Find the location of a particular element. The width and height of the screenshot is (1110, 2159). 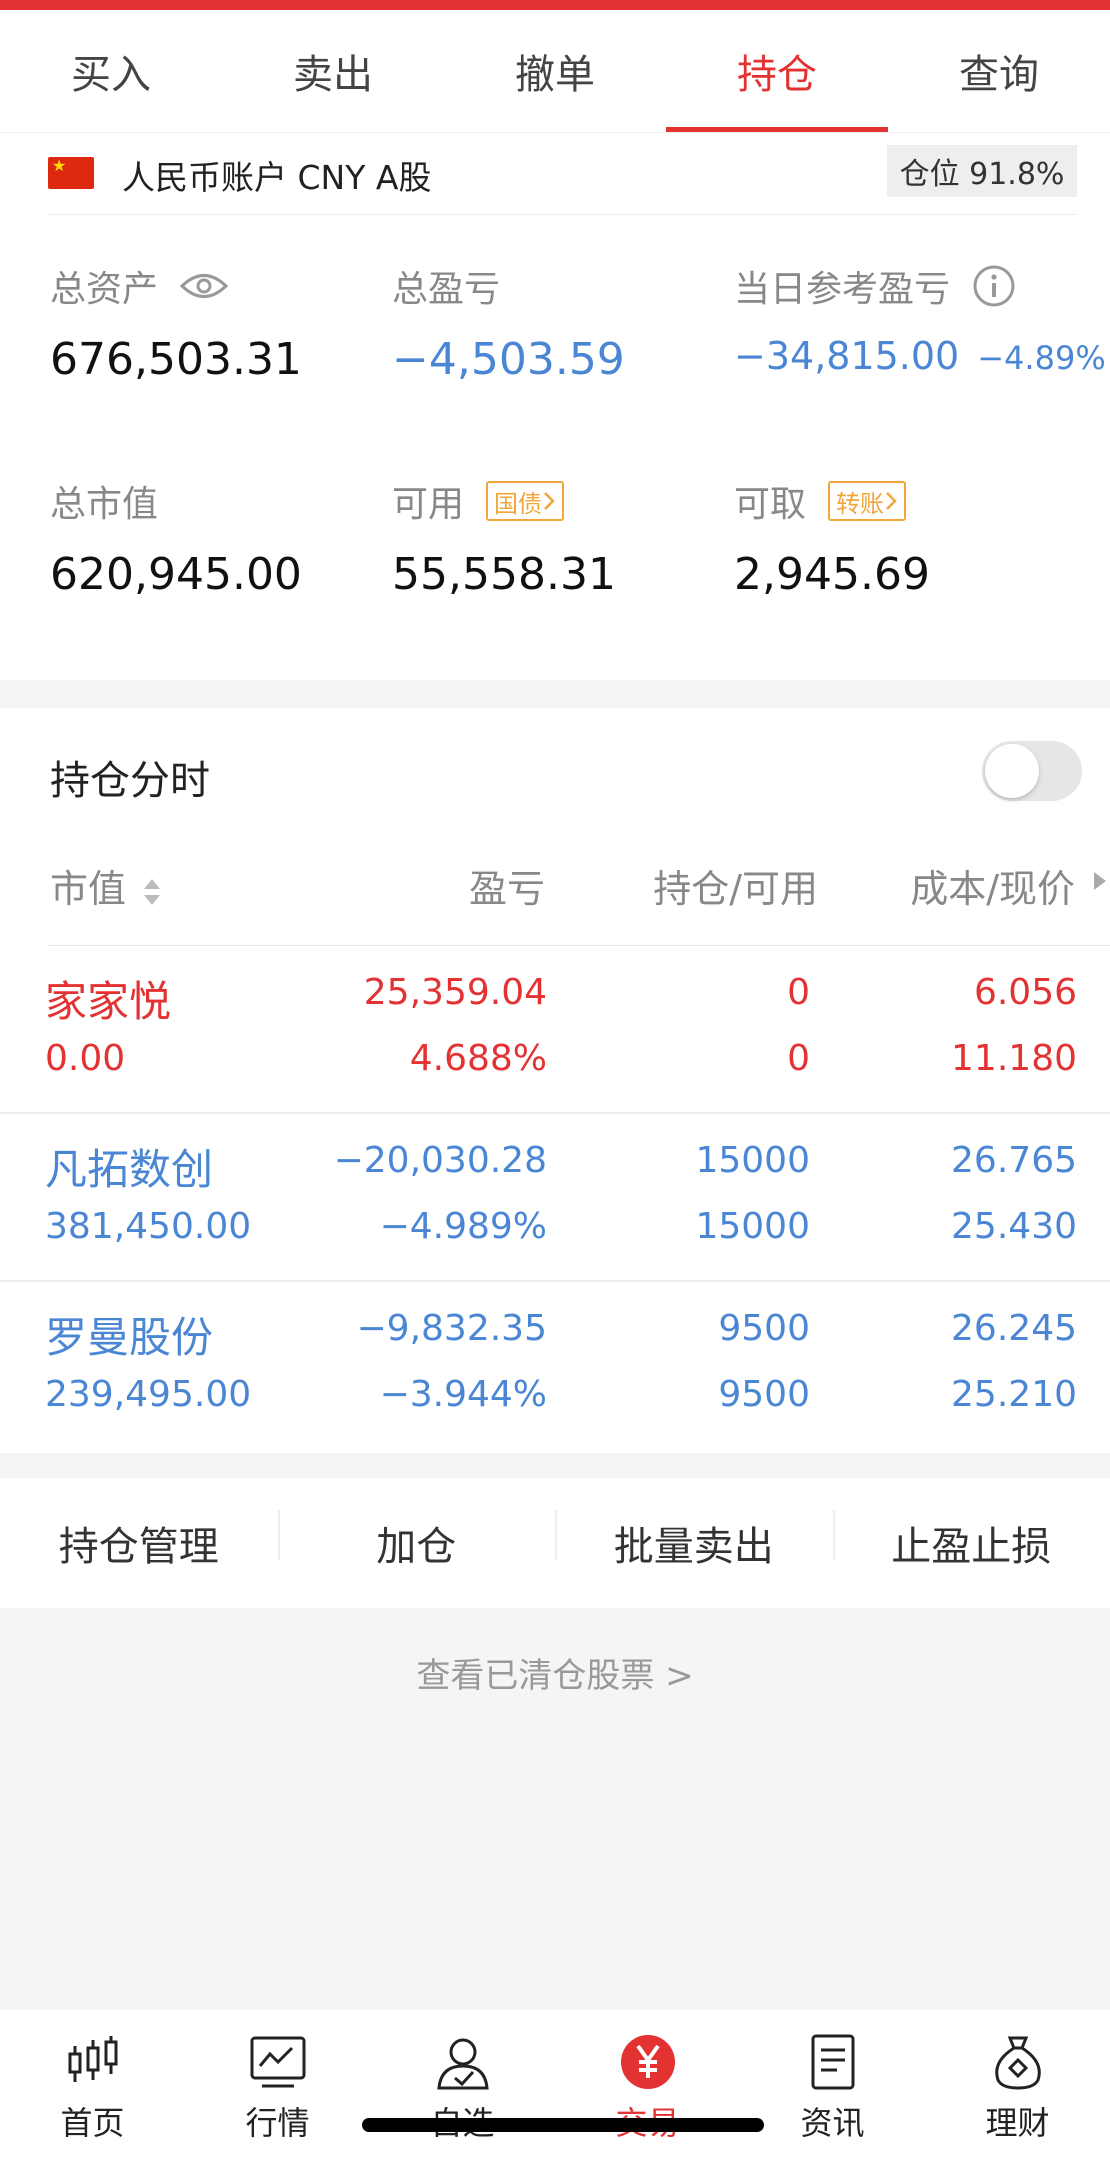

total-pl-label: 总盈亏 is located at coordinates (446, 289).